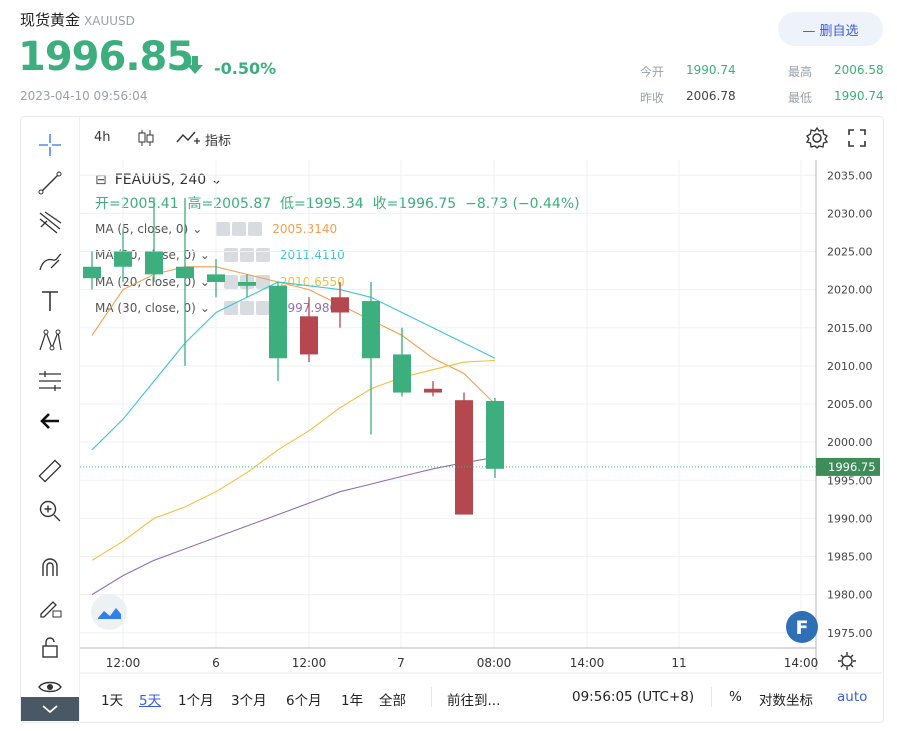 The width and height of the screenshot is (897, 731). What do you see at coordinates (401, 663) in the screenshot?
I see `x-tick-label: 7` at bounding box center [401, 663].